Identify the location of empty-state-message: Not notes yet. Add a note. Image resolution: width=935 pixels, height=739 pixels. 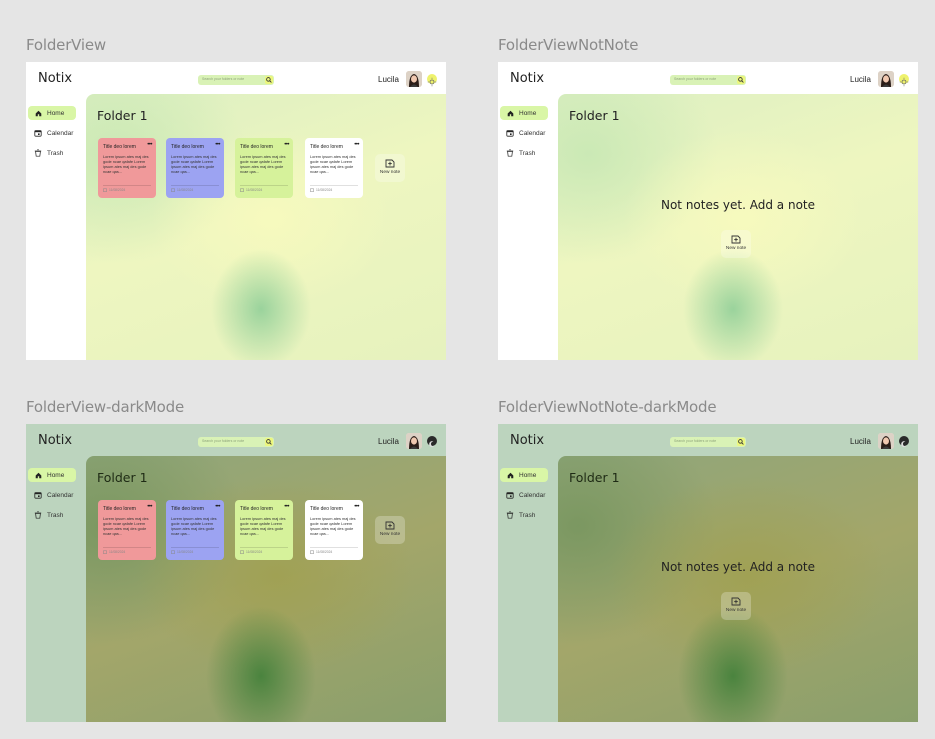
(737, 567).